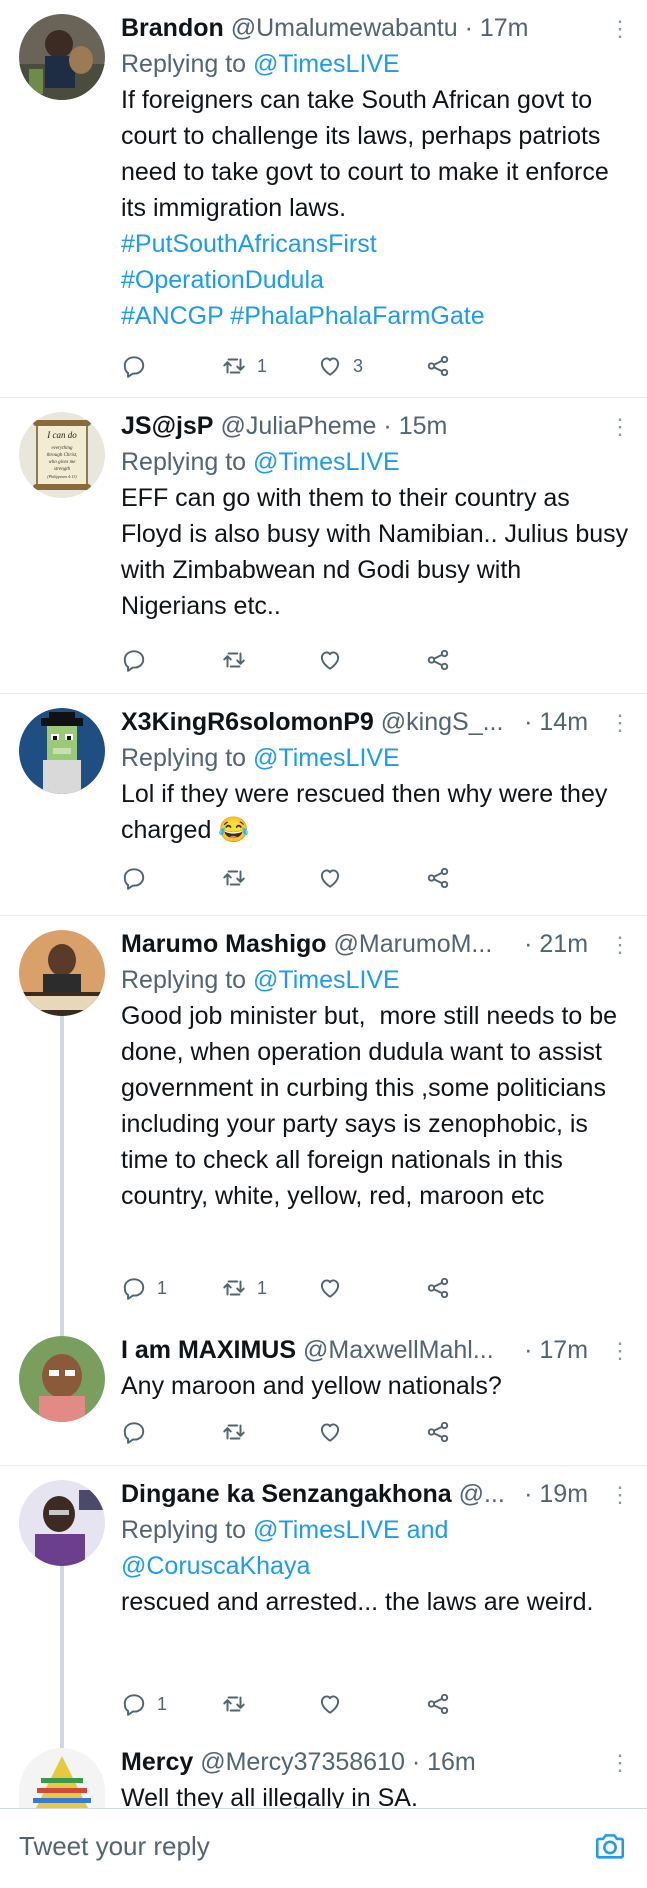  What do you see at coordinates (286, 1494) in the screenshot?
I see `author-name: Dingane ka Senzangakhona` at bounding box center [286, 1494].